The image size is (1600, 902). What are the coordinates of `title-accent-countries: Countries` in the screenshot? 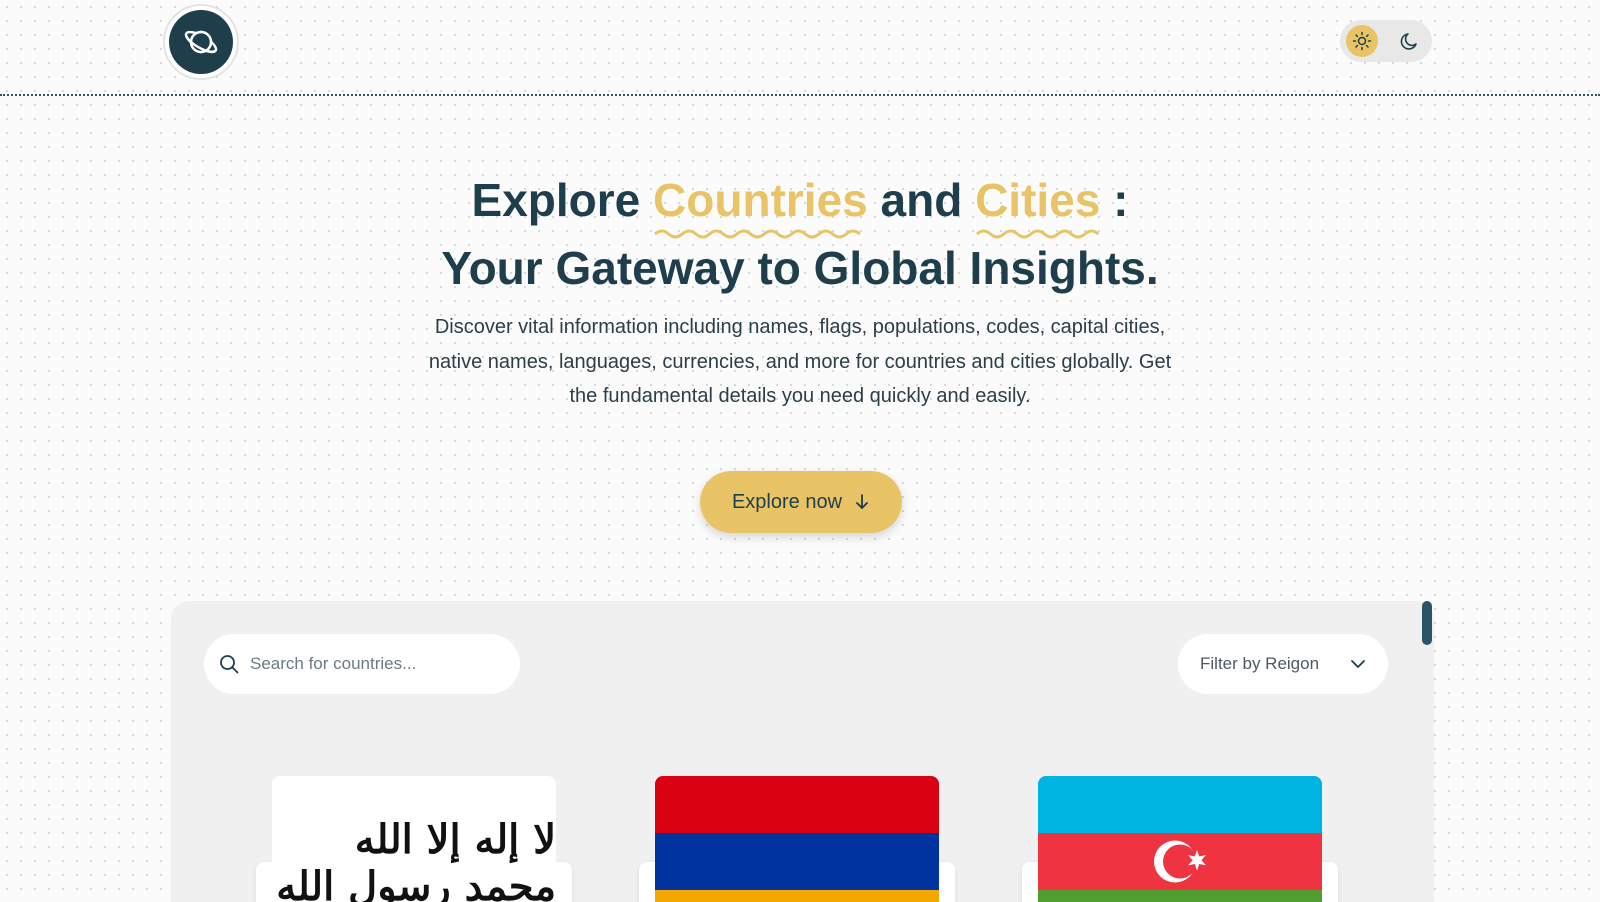 It's located at (760, 202).